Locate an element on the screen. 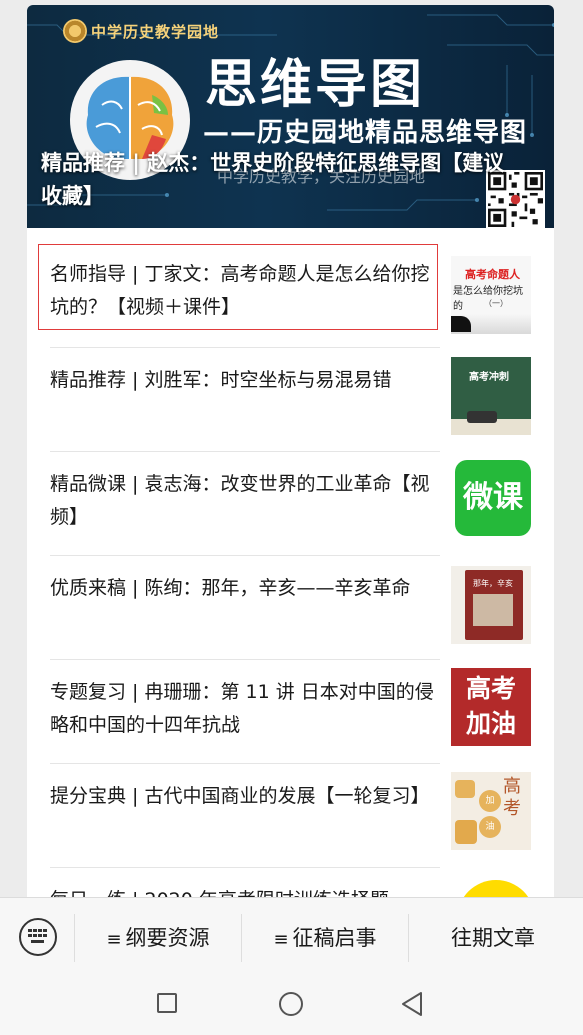 Image resolution: width=583 pixels, height=1035 pixels. list-item: 精品微课 | 袁志海：改变世界的工业革命【视频】 微课 is located at coordinates (290, 504).